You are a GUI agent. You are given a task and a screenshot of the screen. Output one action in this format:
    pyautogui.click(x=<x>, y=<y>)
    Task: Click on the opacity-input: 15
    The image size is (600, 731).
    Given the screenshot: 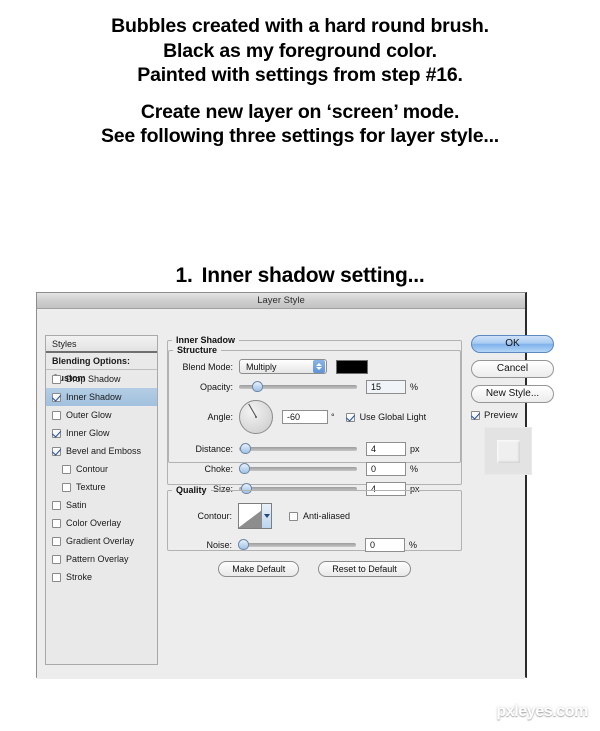 What is the action you would take?
    pyautogui.click(x=386, y=386)
    